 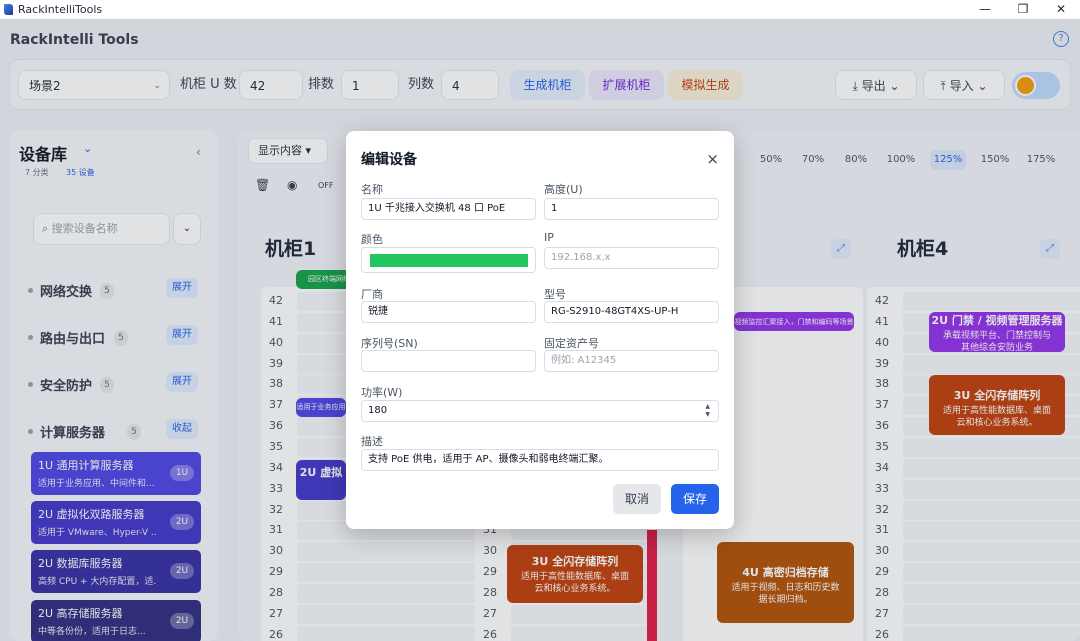 I want to click on desc-label: 描述, so click(x=372, y=441).